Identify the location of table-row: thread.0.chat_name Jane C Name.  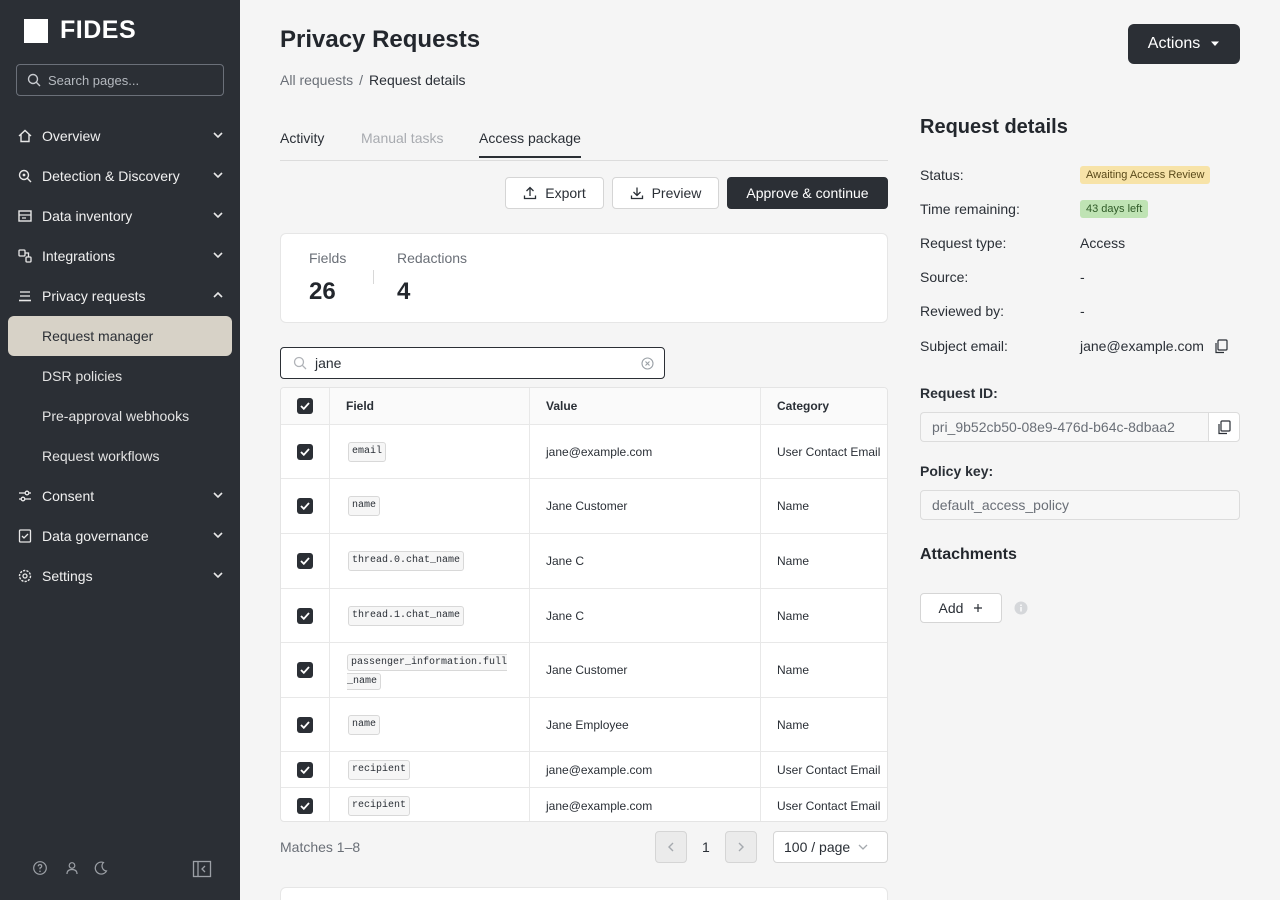
(584, 561).